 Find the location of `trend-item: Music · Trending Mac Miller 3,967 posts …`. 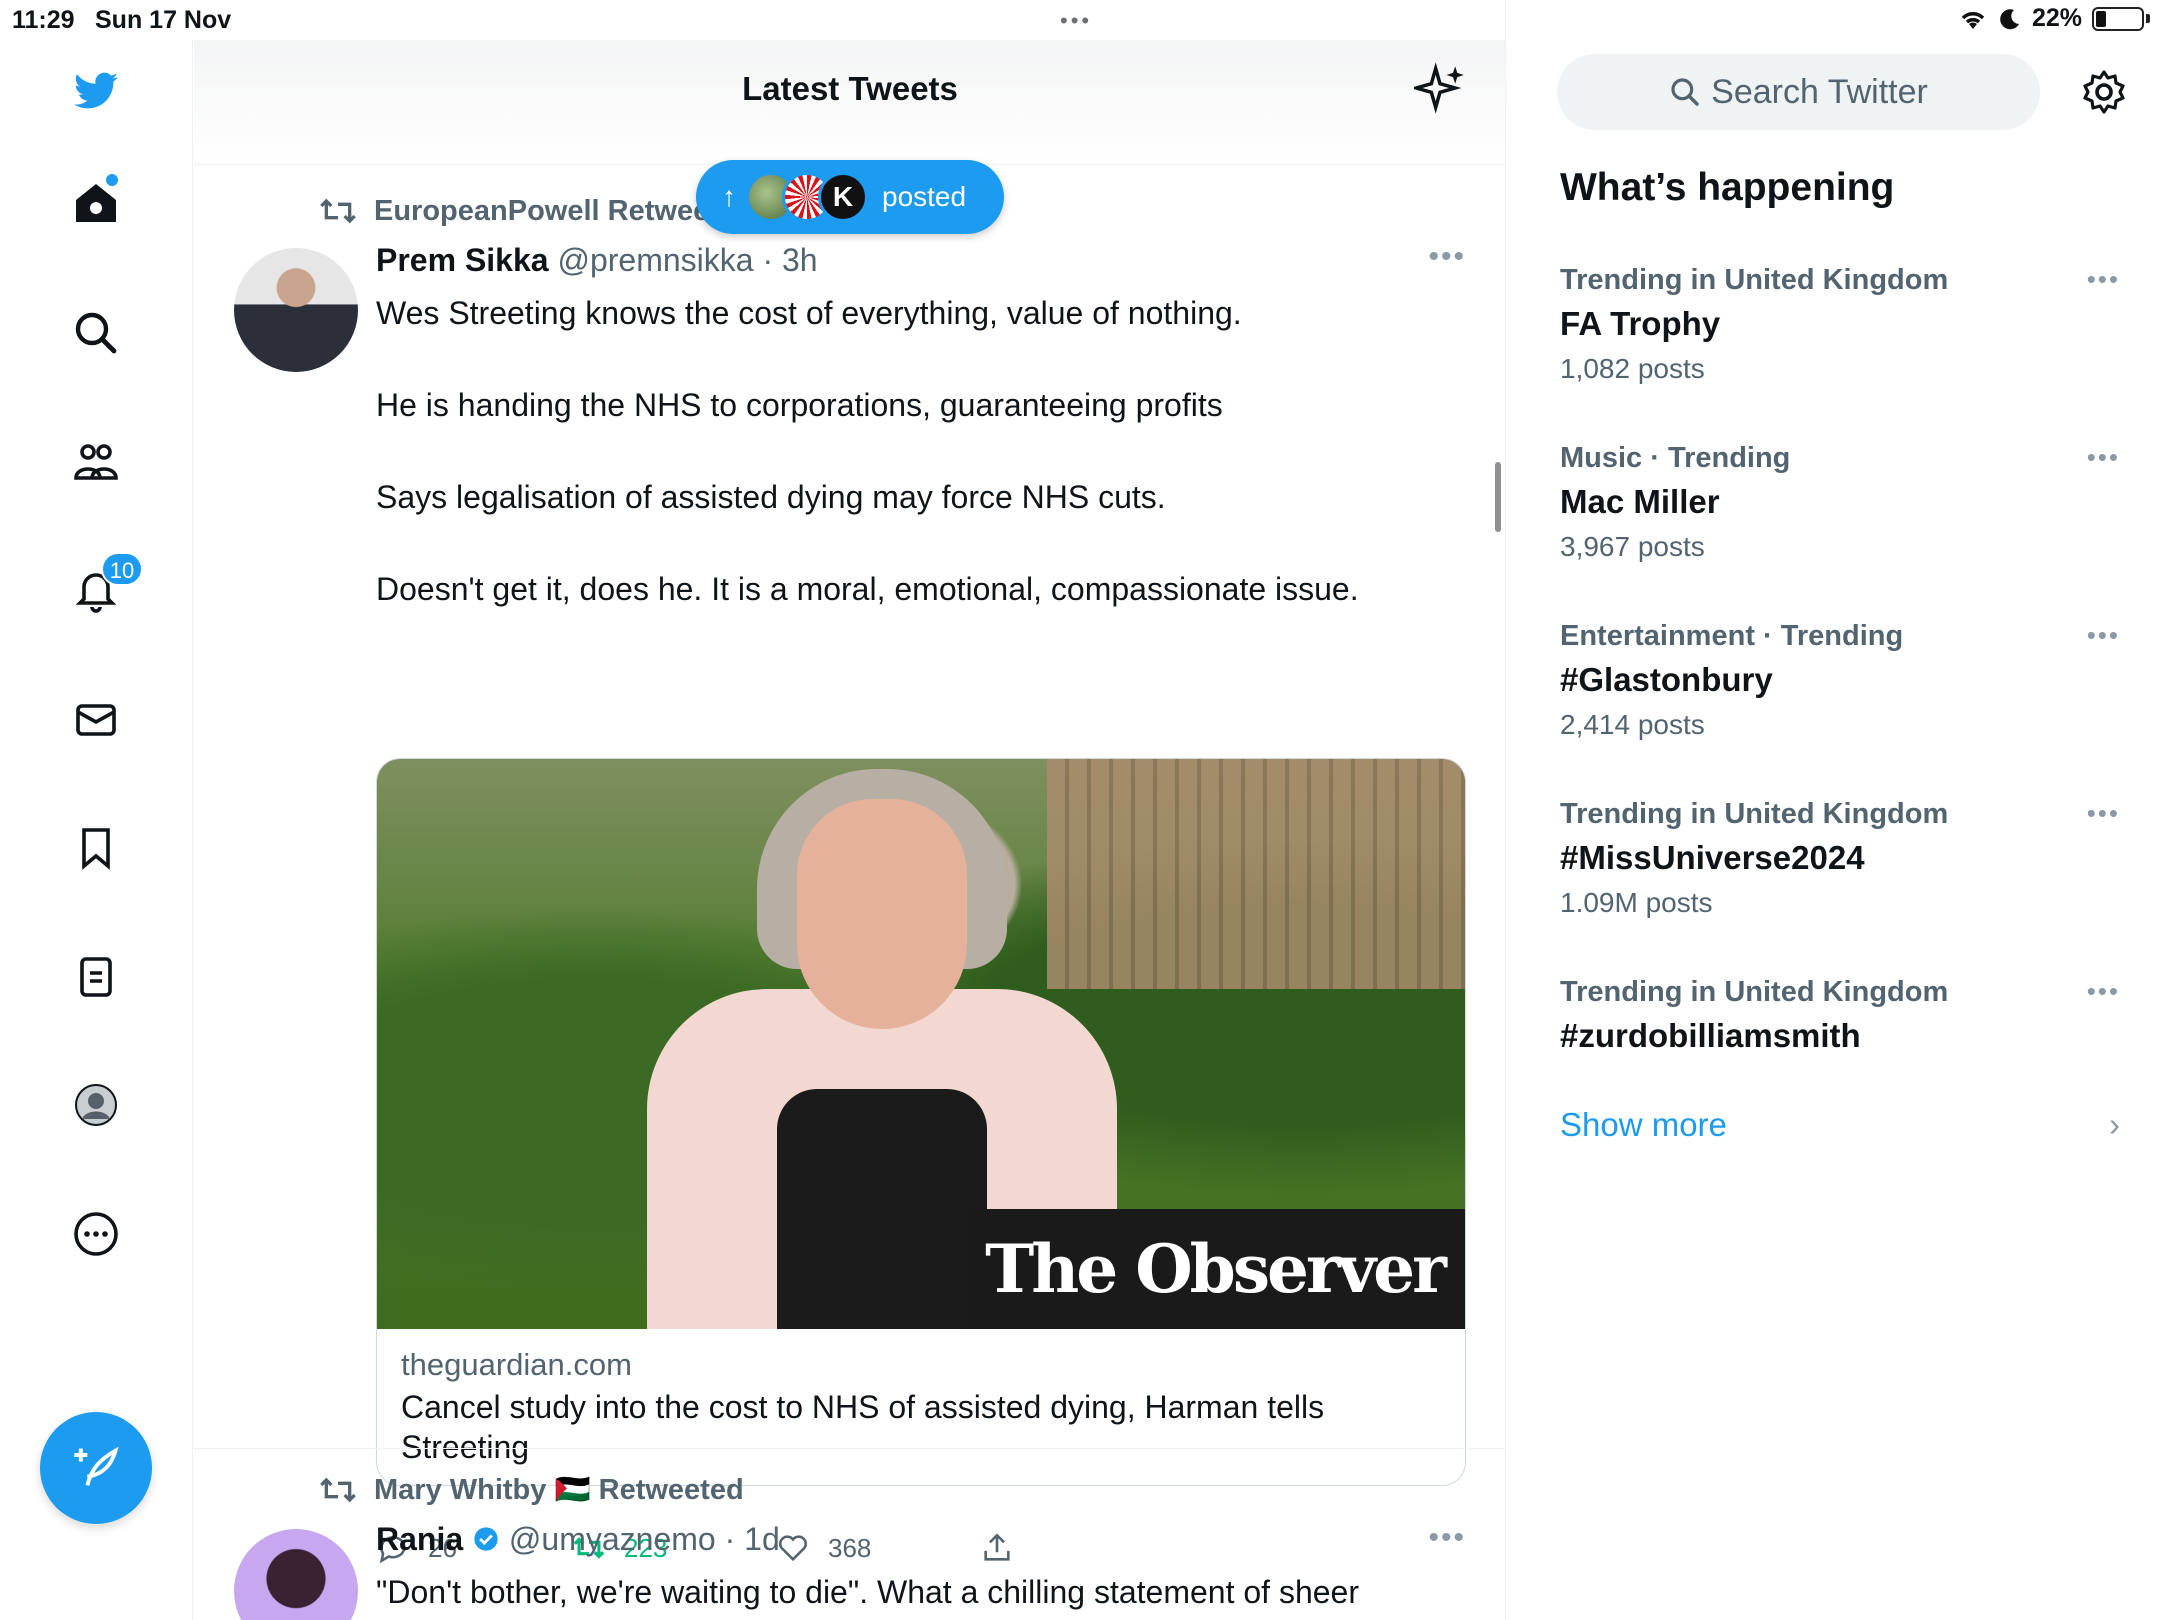

trend-item: Music · Trending Mac Miller 3,967 posts … is located at coordinates (1840, 502).